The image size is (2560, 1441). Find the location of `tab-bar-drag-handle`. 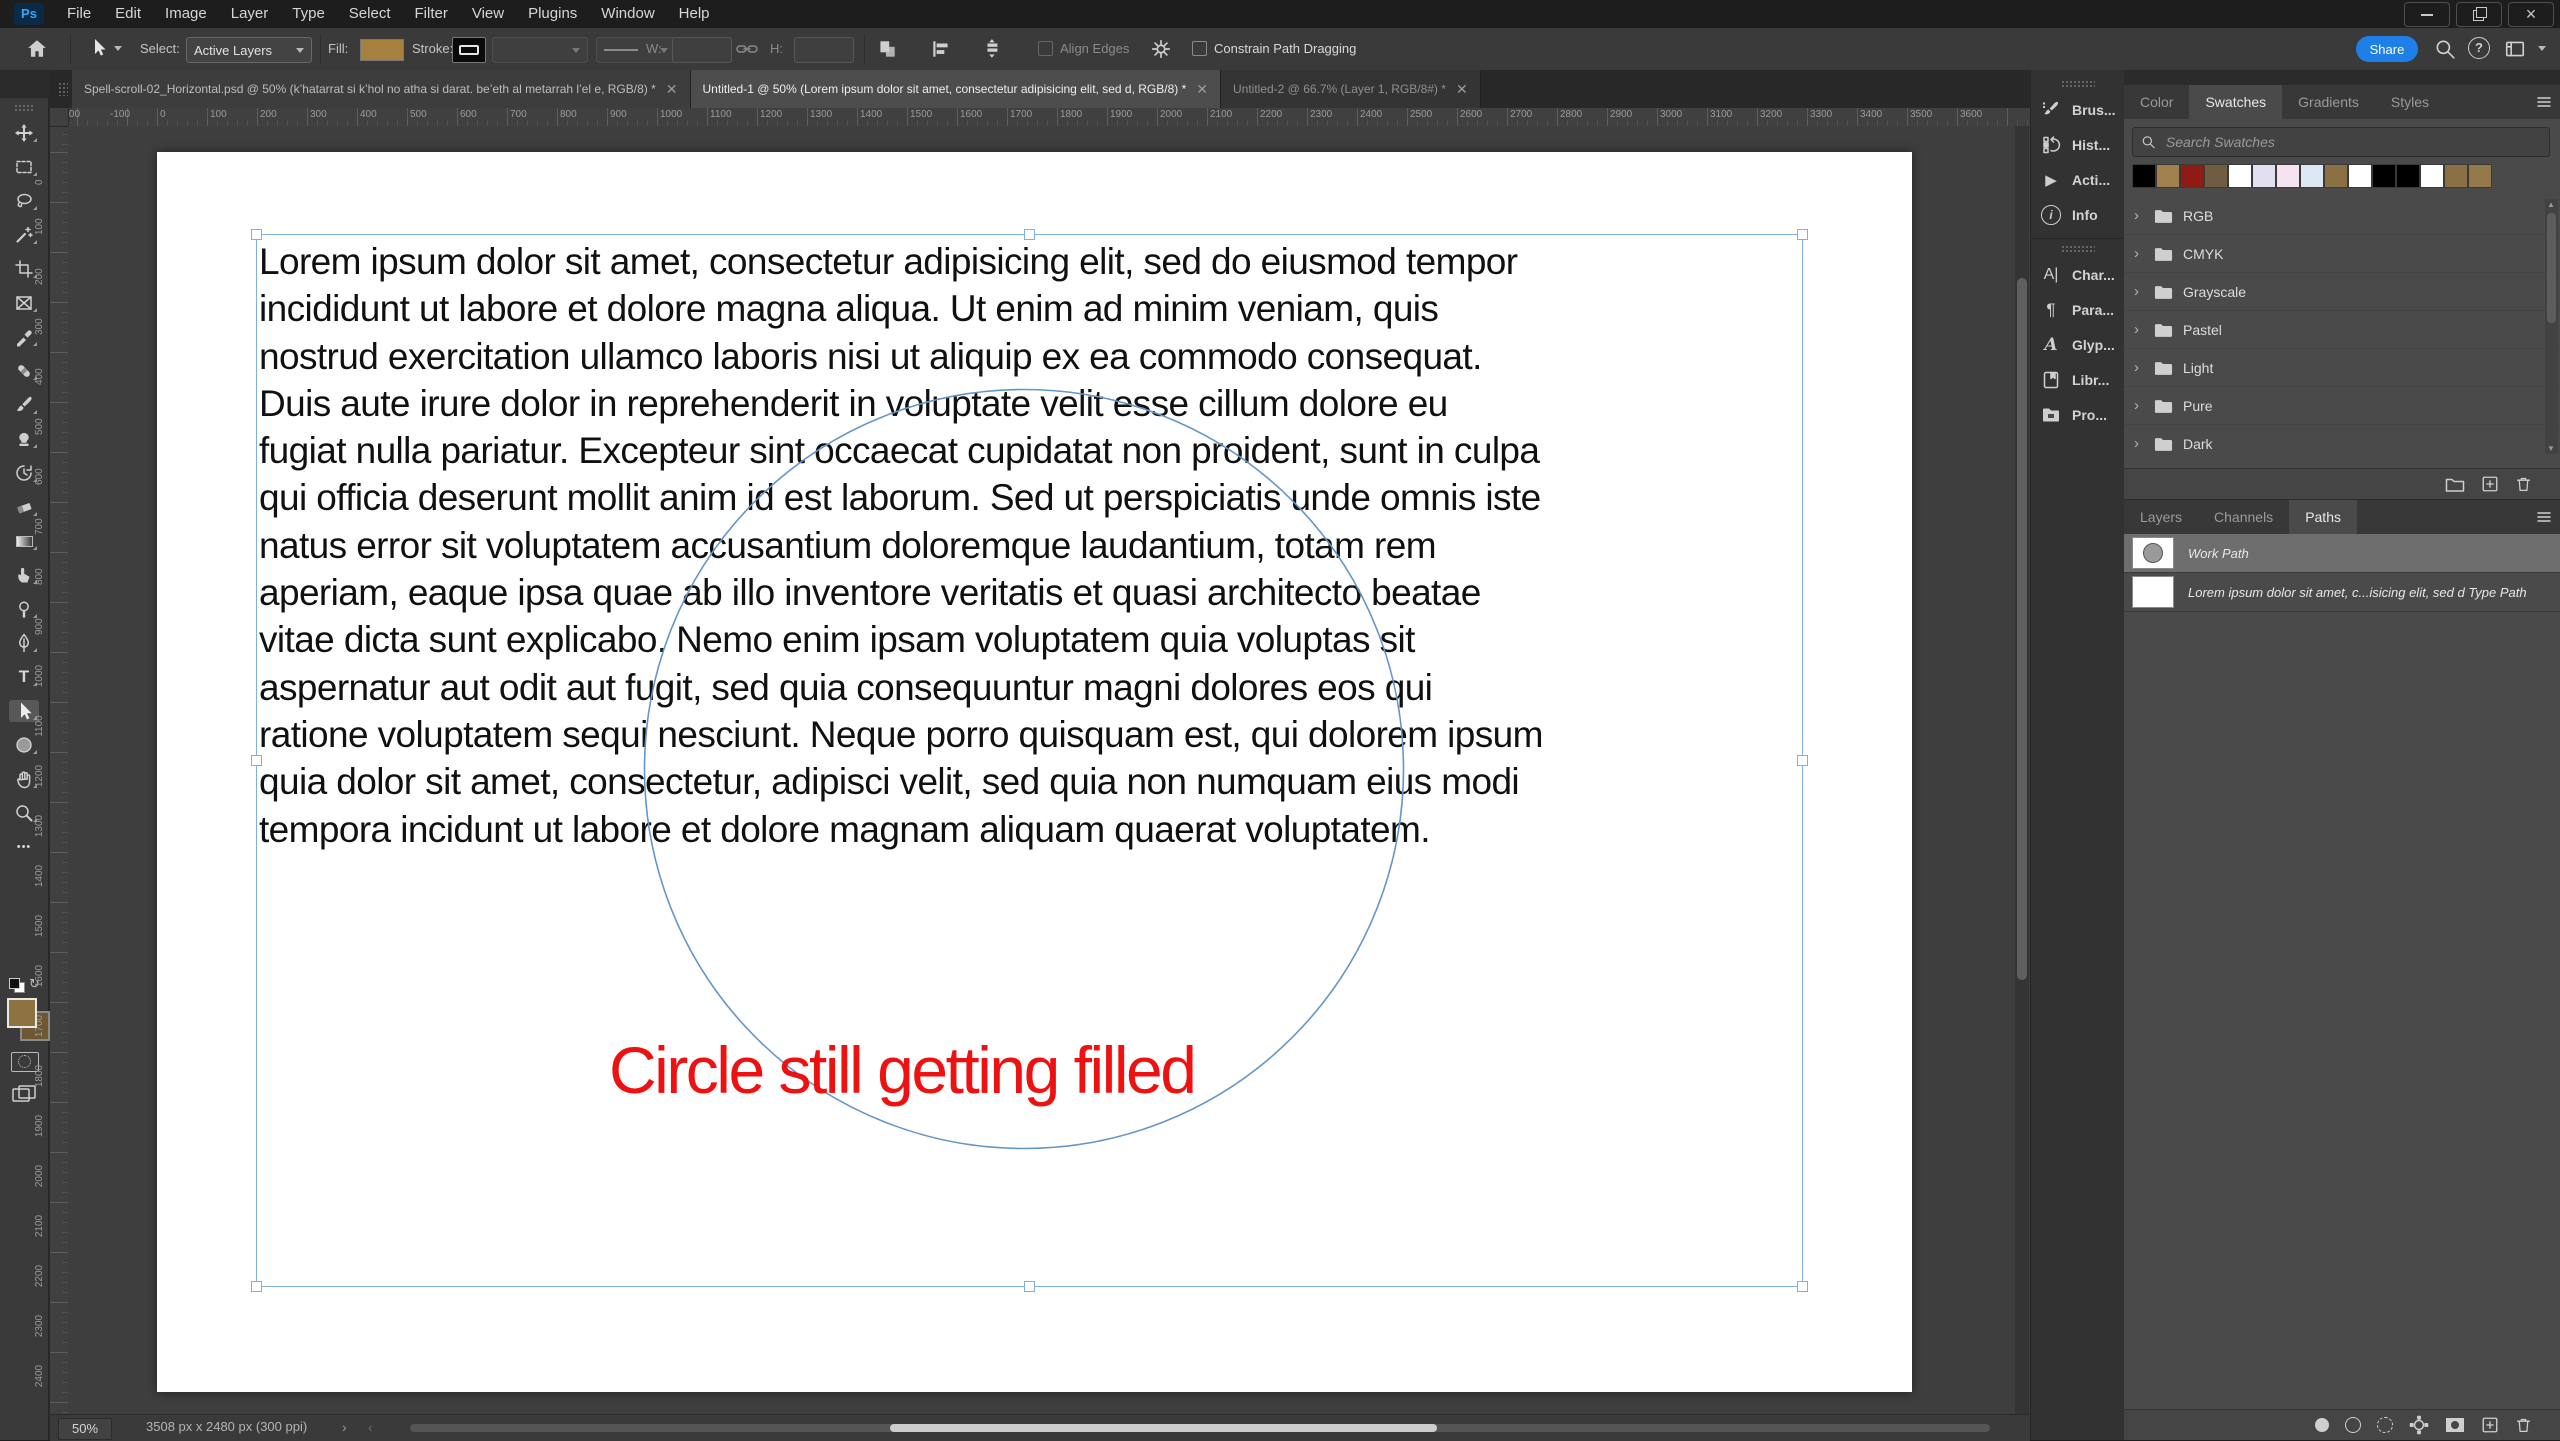

tab-bar-drag-handle is located at coordinates (63, 89).